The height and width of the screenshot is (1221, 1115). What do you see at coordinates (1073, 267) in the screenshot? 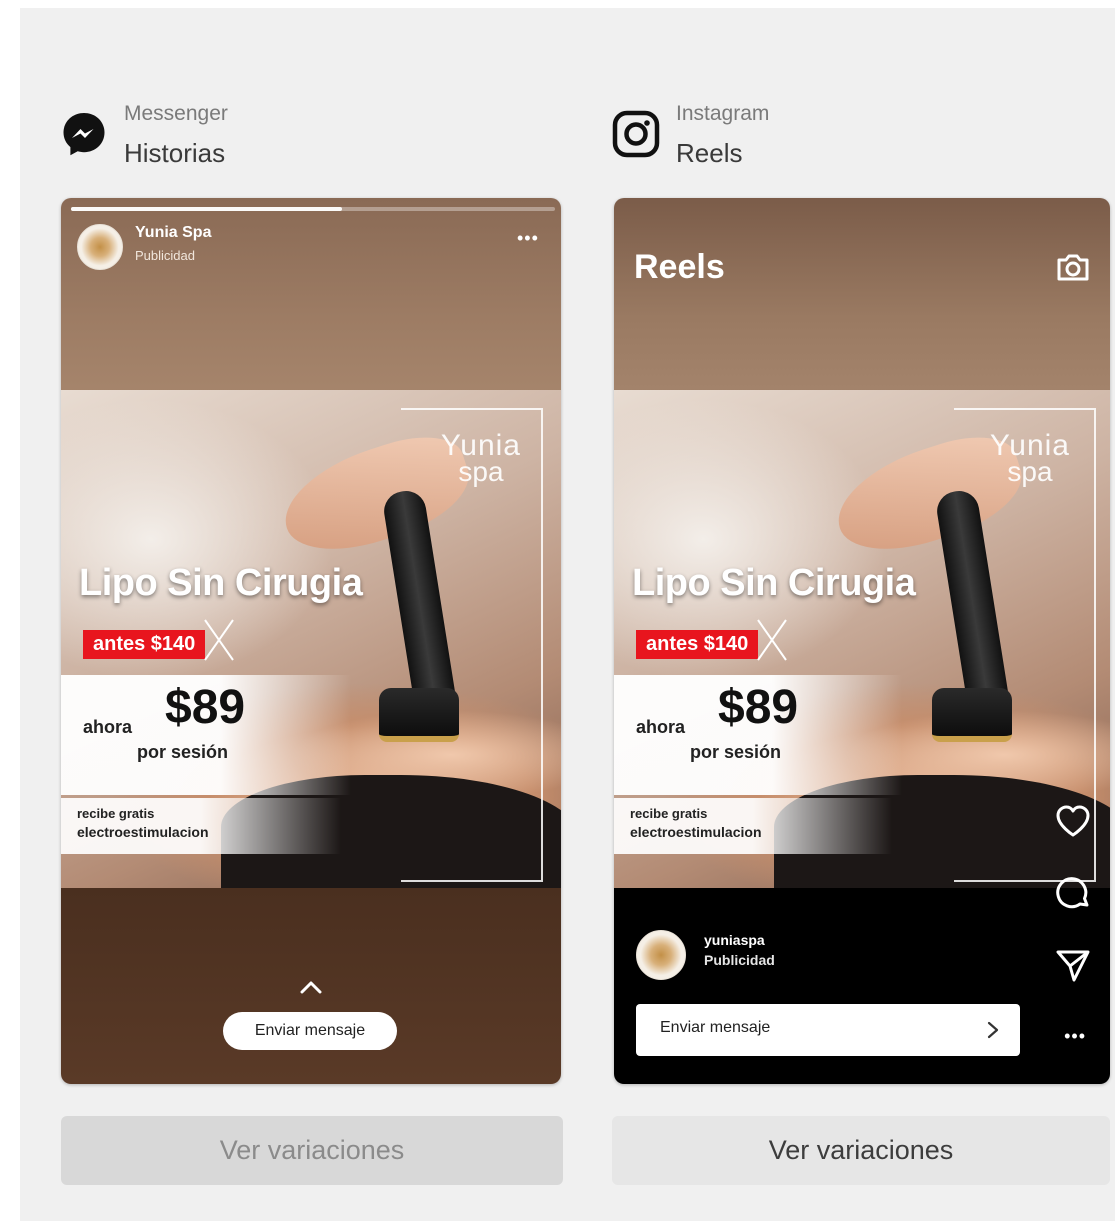
I see `camera-icon` at bounding box center [1073, 267].